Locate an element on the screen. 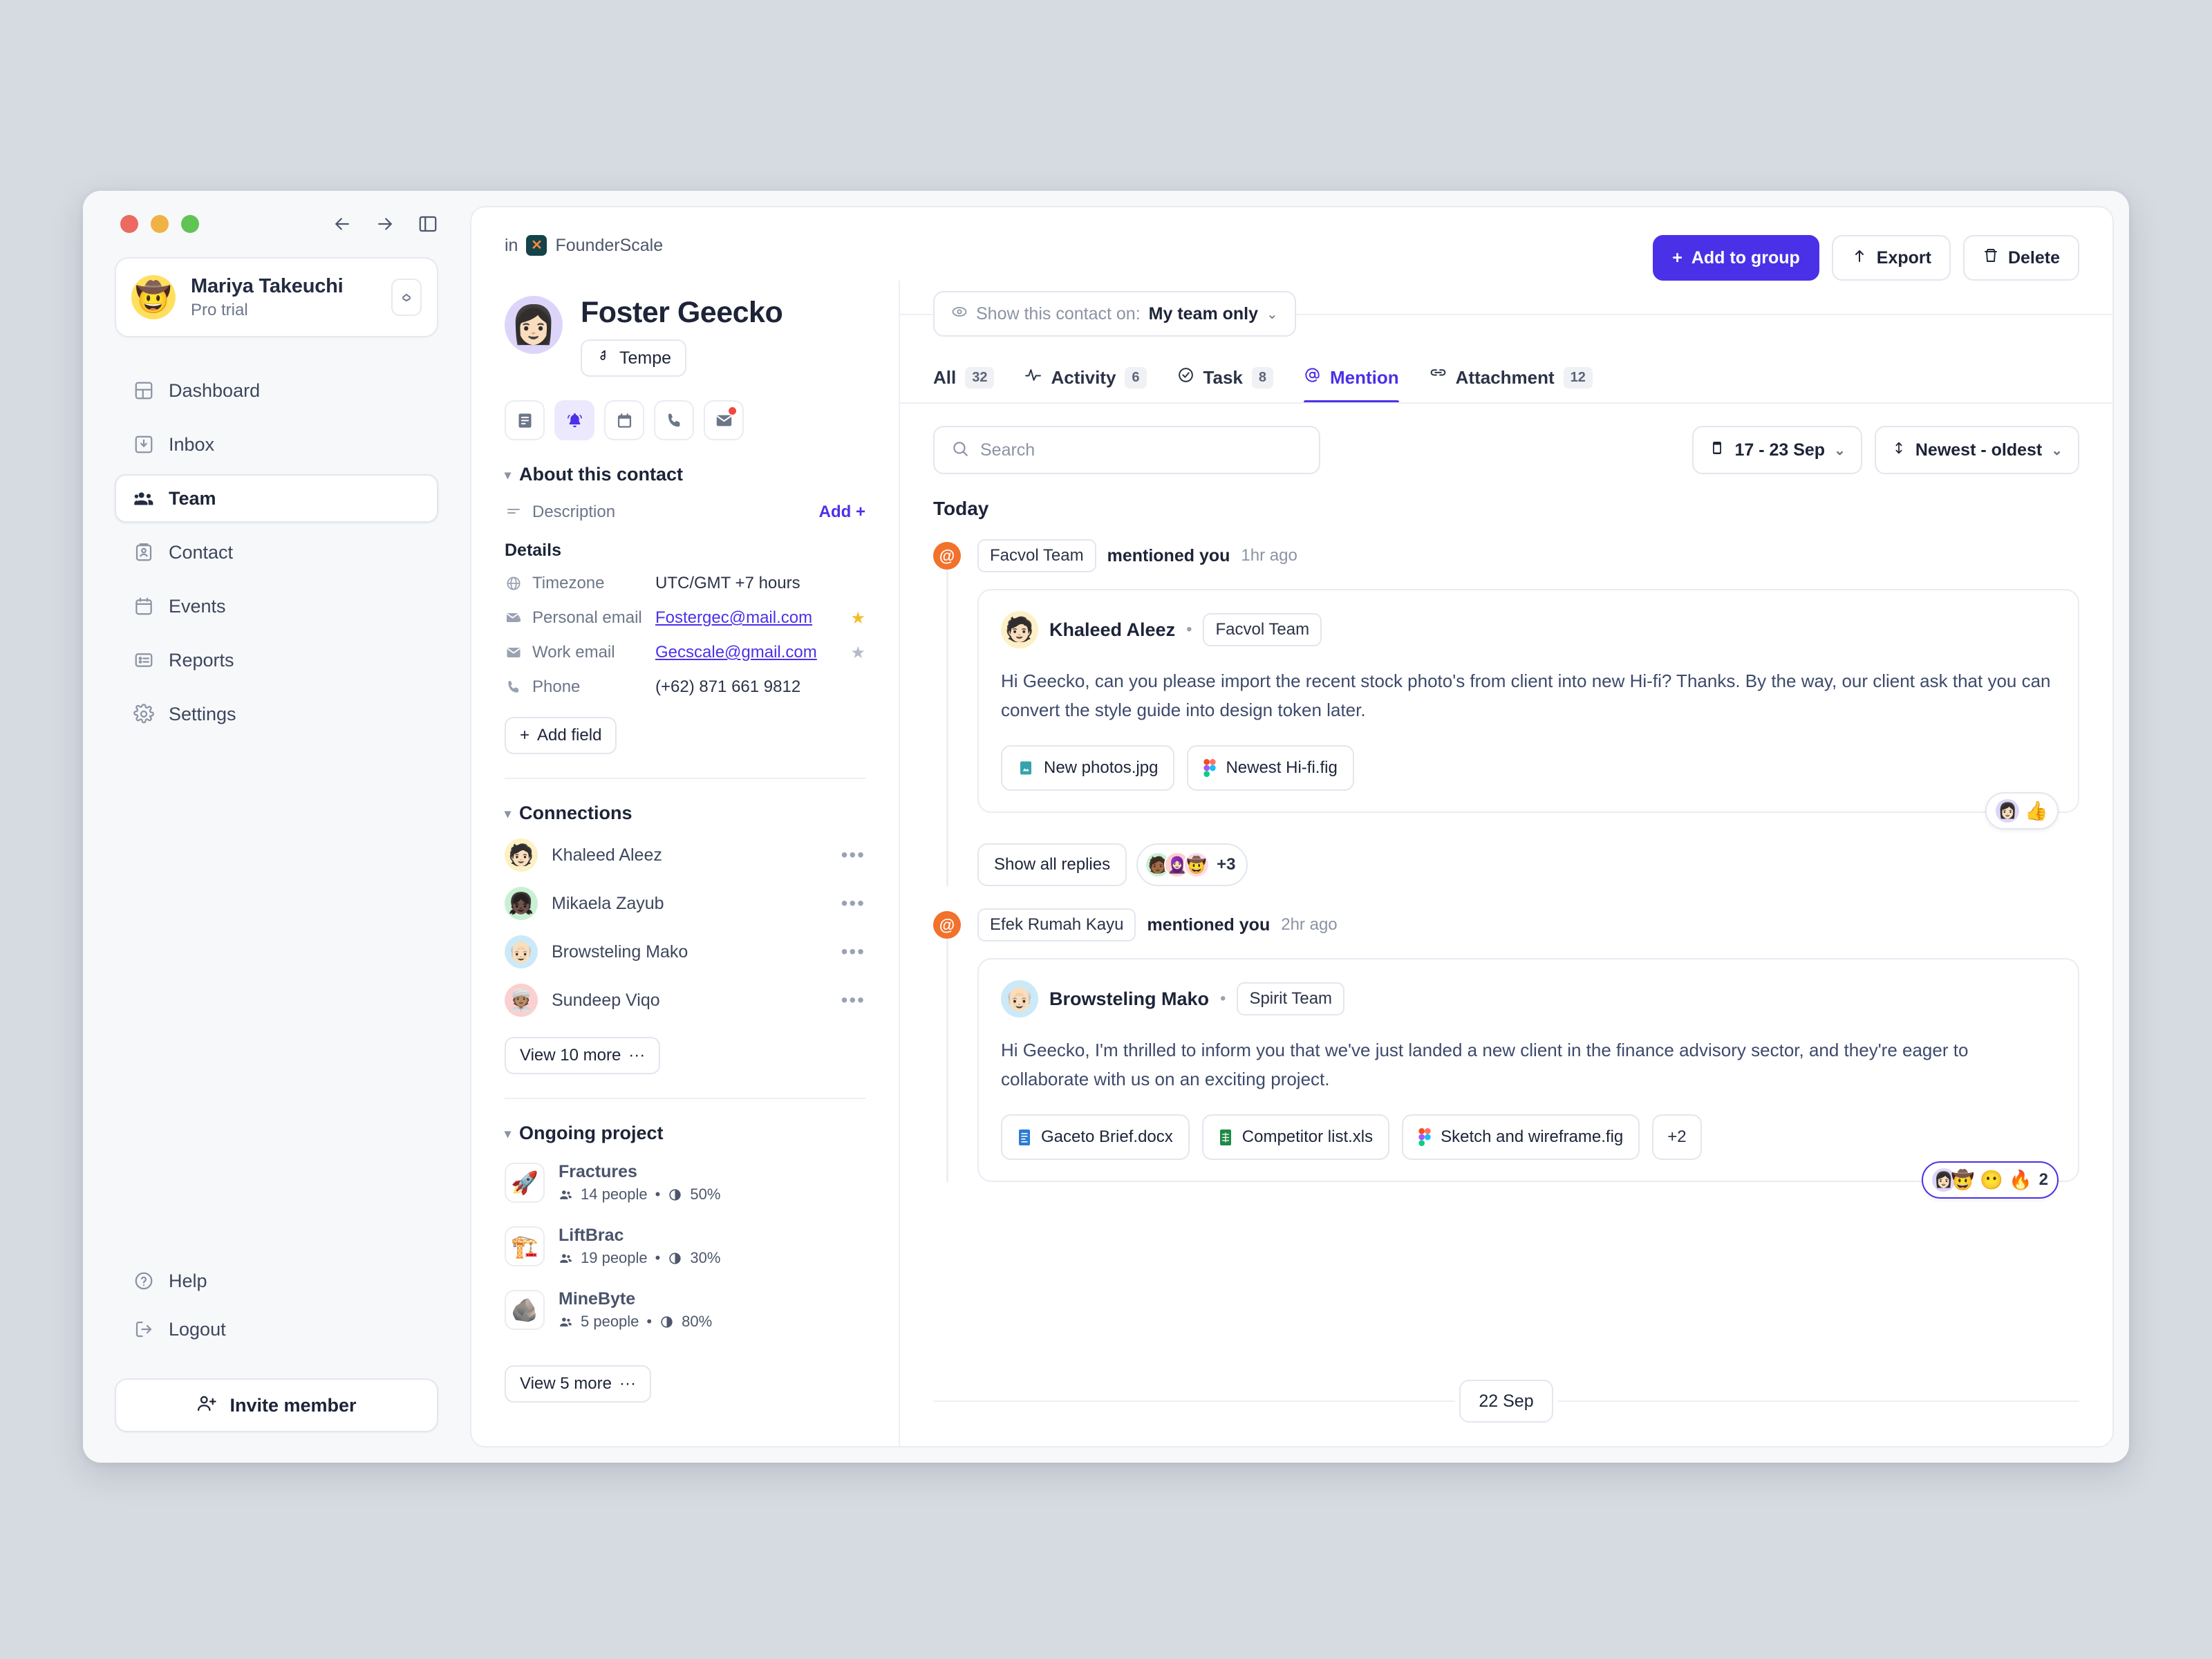 The height and width of the screenshot is (1659, 2212). sidebar-item-label: Dashboard is located at coordinates (215, 390).